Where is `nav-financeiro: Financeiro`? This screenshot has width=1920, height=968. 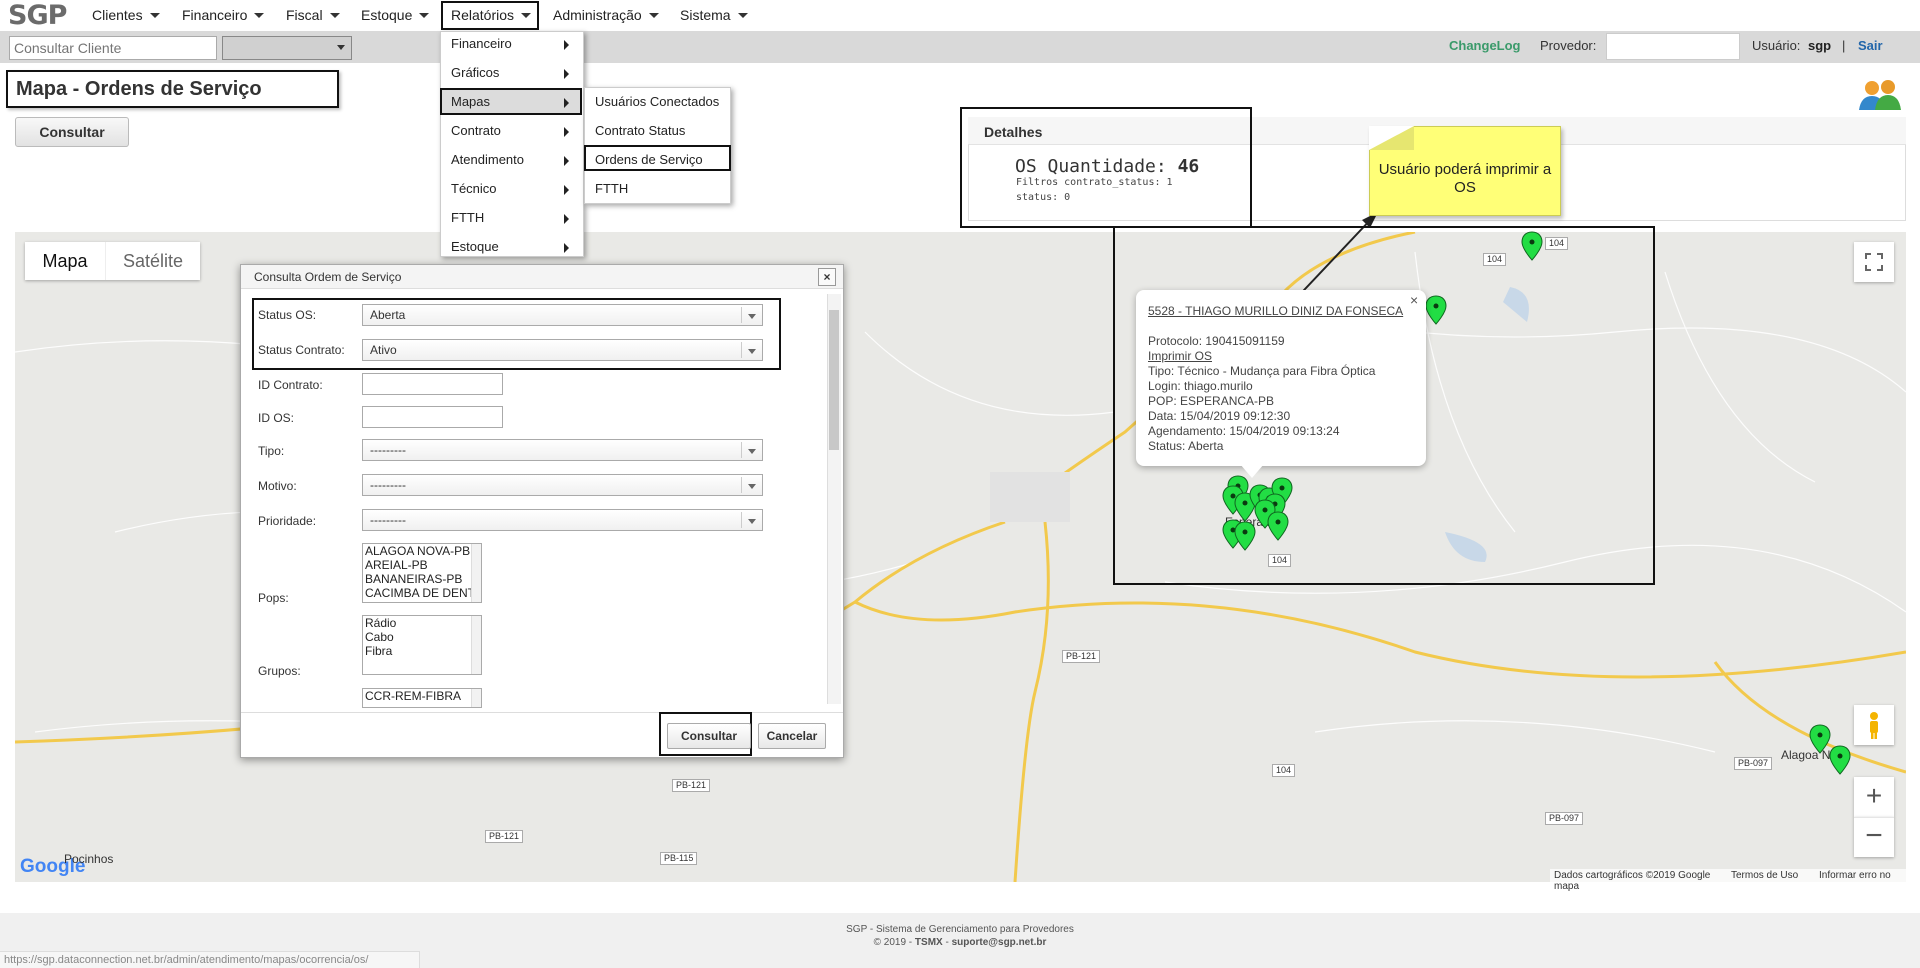 nav-financeiro: Financeiro is located at coordinates (223, 15).